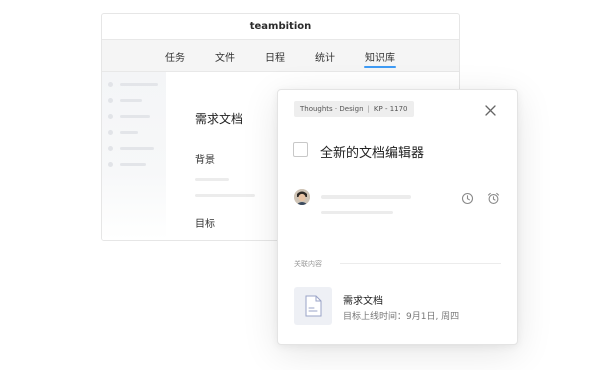 This screenshot has width=600, height=370. Describe the element at coordinates (363, 299) in the screenshot. I see `related-document-title: 需求文档` at that location.